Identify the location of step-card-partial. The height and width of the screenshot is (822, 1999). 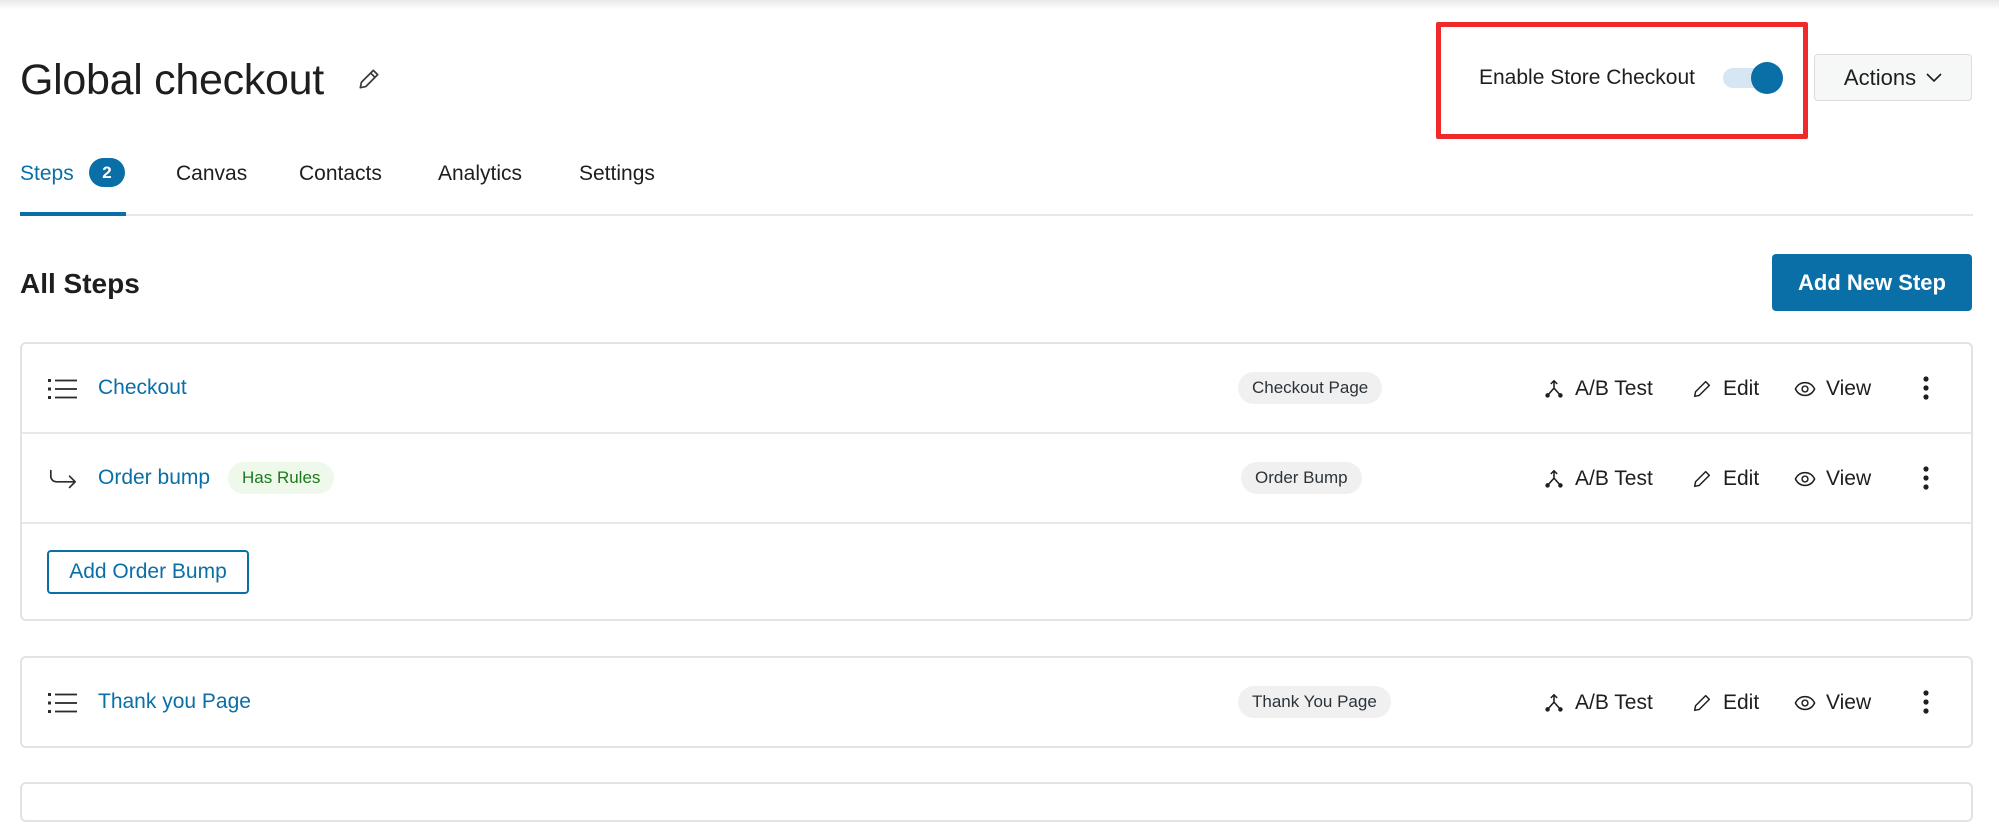
(996, 802).